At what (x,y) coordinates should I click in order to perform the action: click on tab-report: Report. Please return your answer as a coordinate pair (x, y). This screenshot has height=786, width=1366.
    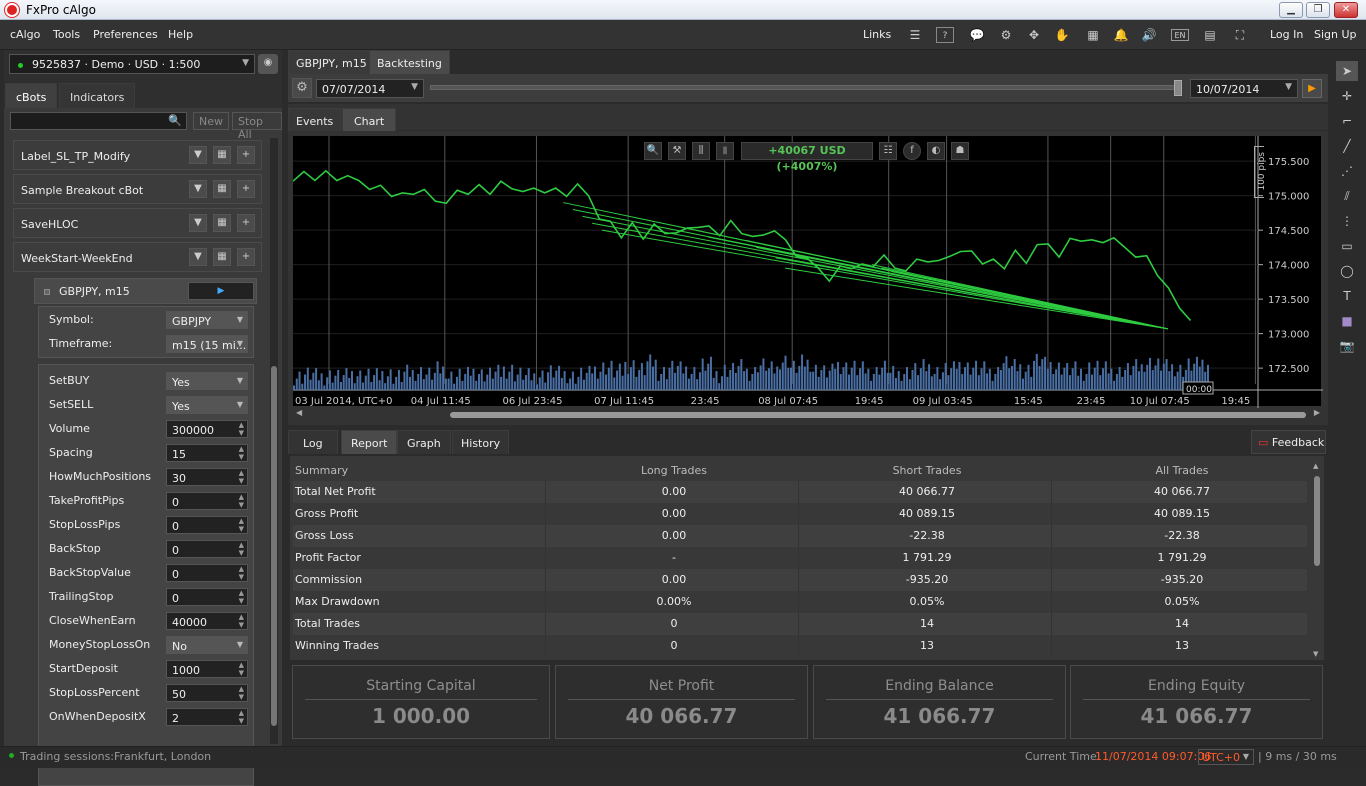
    Looking at the image, I should click on (369, 442).